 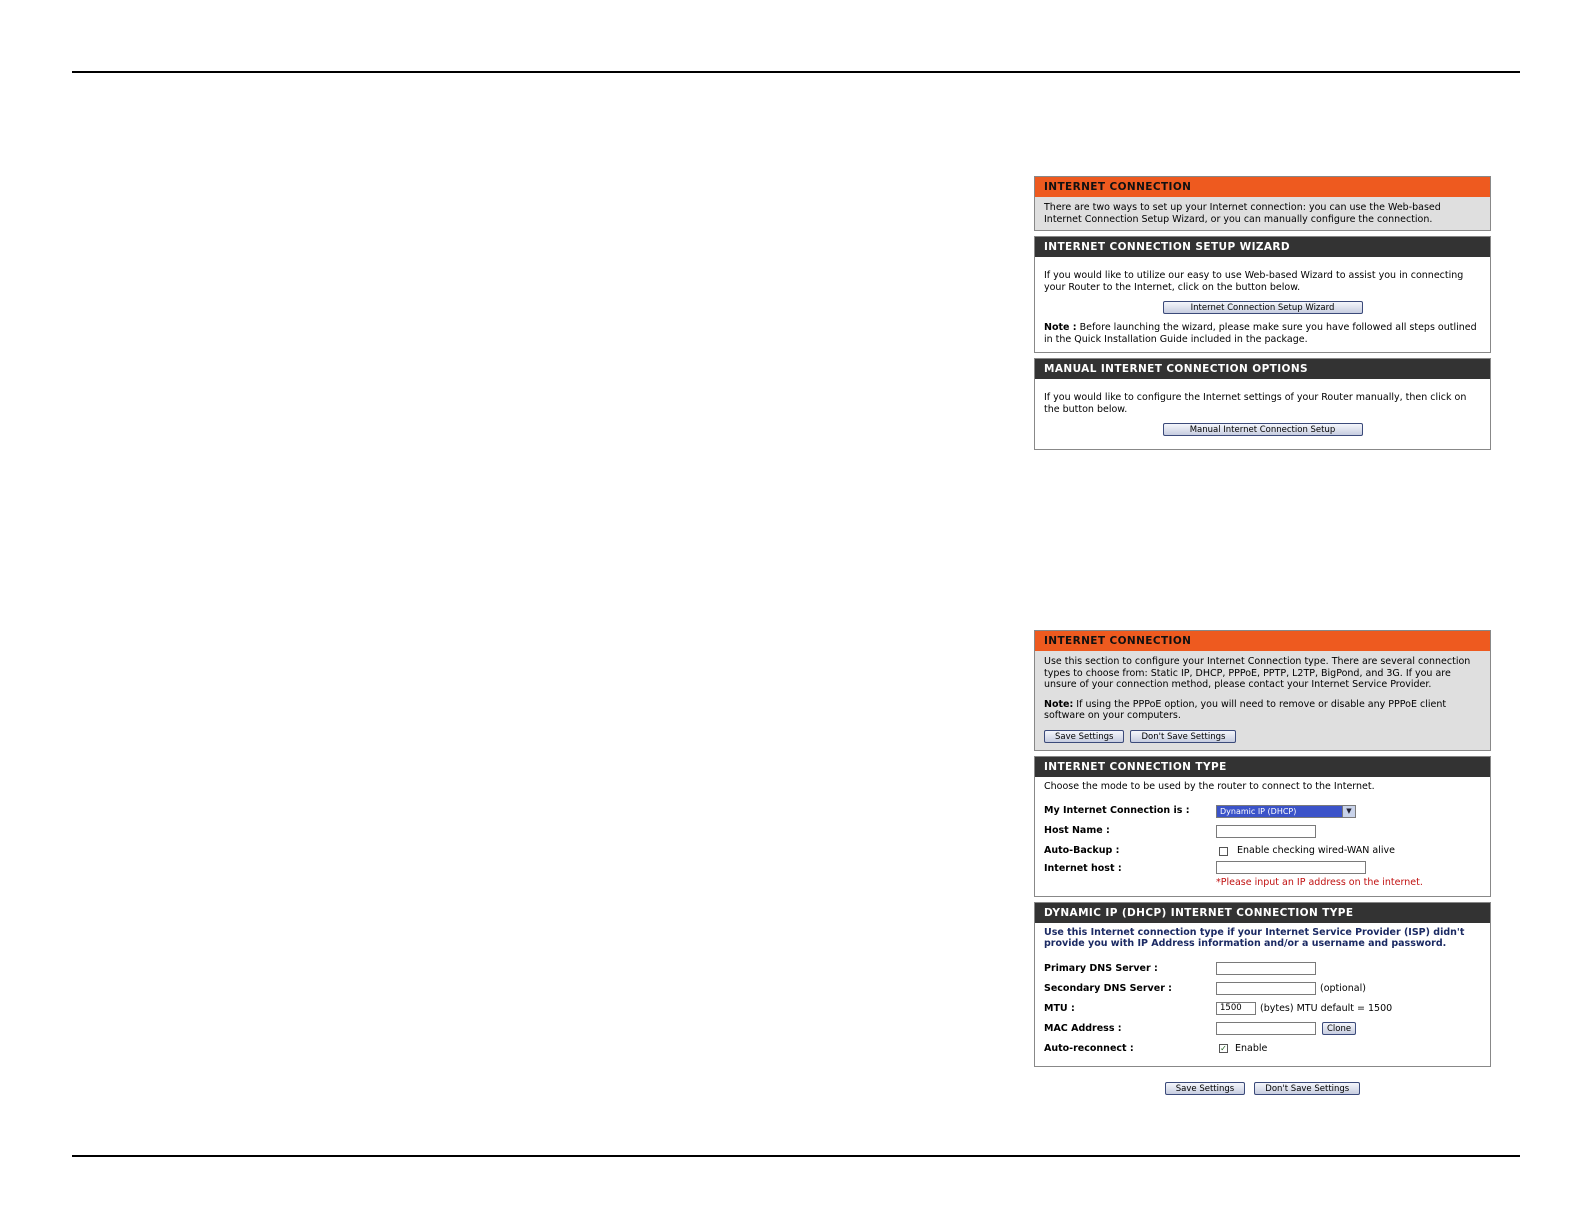 I want to click on mtu-input: 1500, so click(x=1236, y=1008).